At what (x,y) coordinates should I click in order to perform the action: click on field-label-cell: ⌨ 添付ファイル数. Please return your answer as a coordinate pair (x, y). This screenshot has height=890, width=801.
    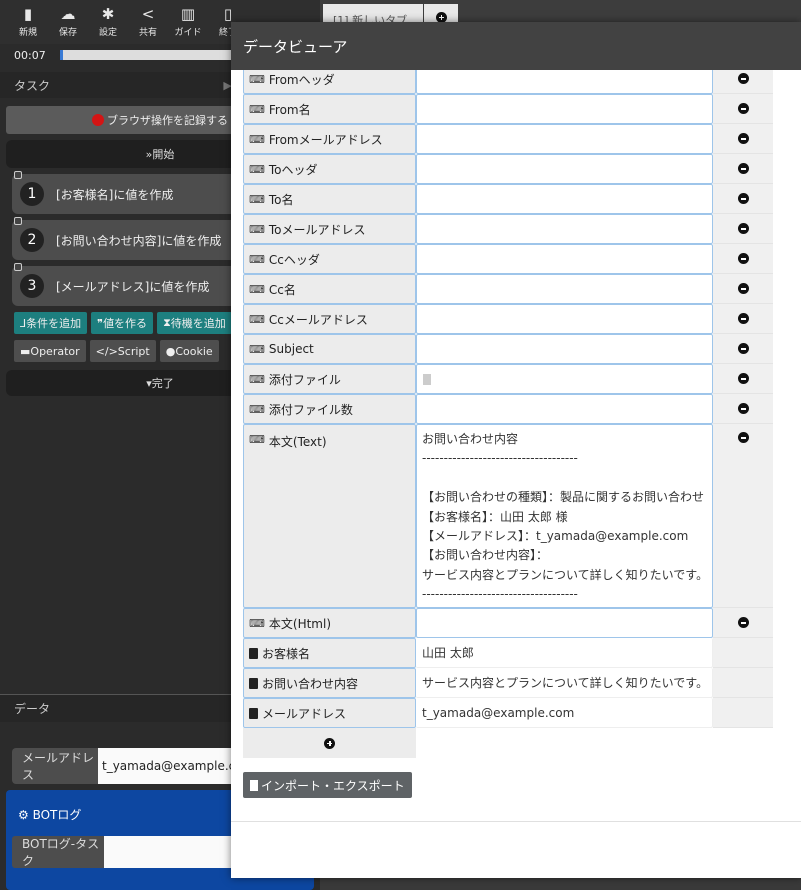
    Looking at the image, I should click on (329, 409).